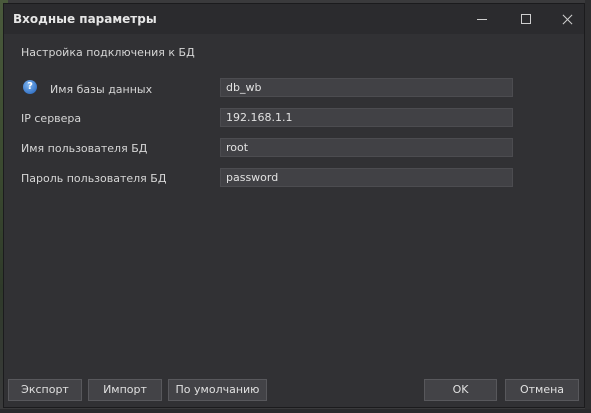  Describe the element at coordinates (51, 118) in the screenshot. I see `server-ip-label: IP сервера` at that location.